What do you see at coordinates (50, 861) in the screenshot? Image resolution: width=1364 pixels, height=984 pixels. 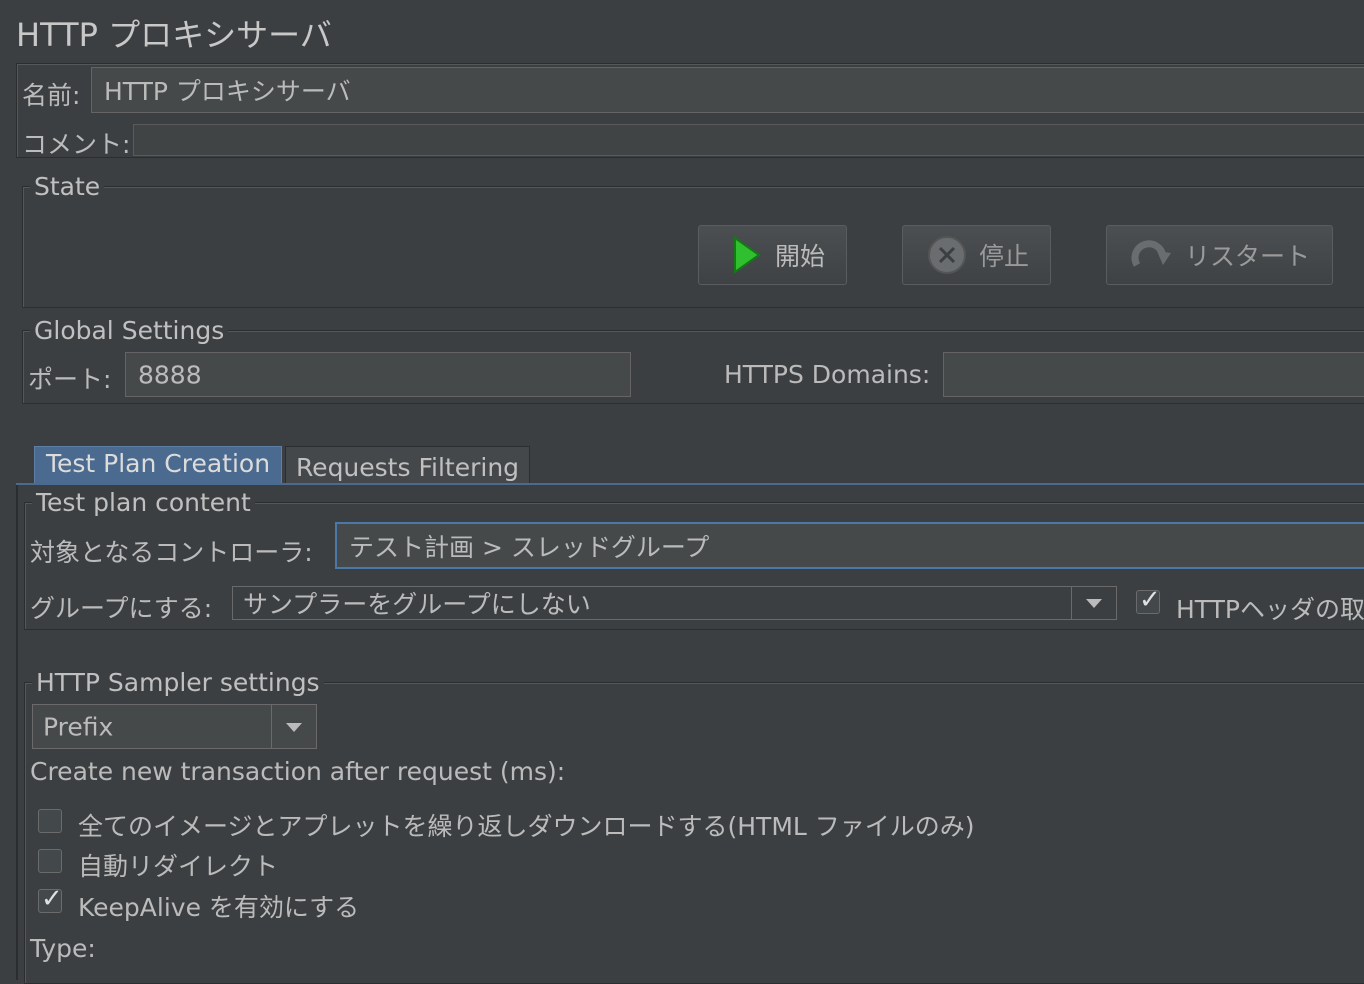 I see `auto-redirect-checkbox` at bounding box center [50, 861].